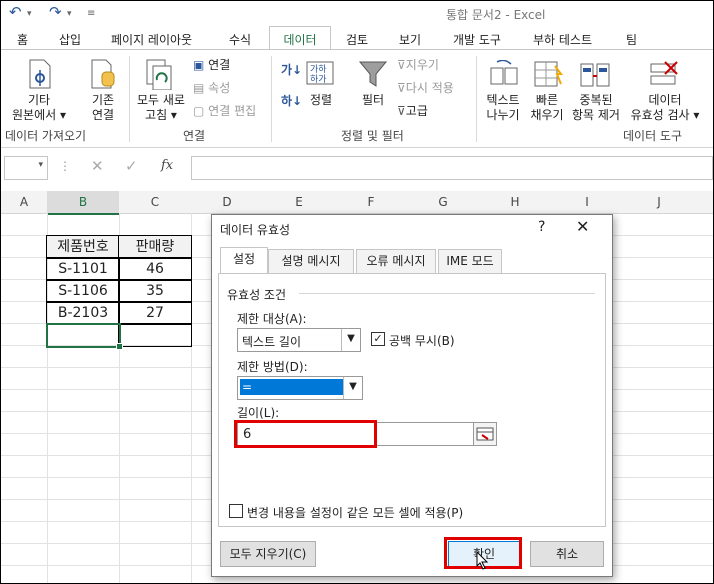  Describe the element at coordinates (567, 554) in the screenshot. I see `cancel-button: 취소` at that location.